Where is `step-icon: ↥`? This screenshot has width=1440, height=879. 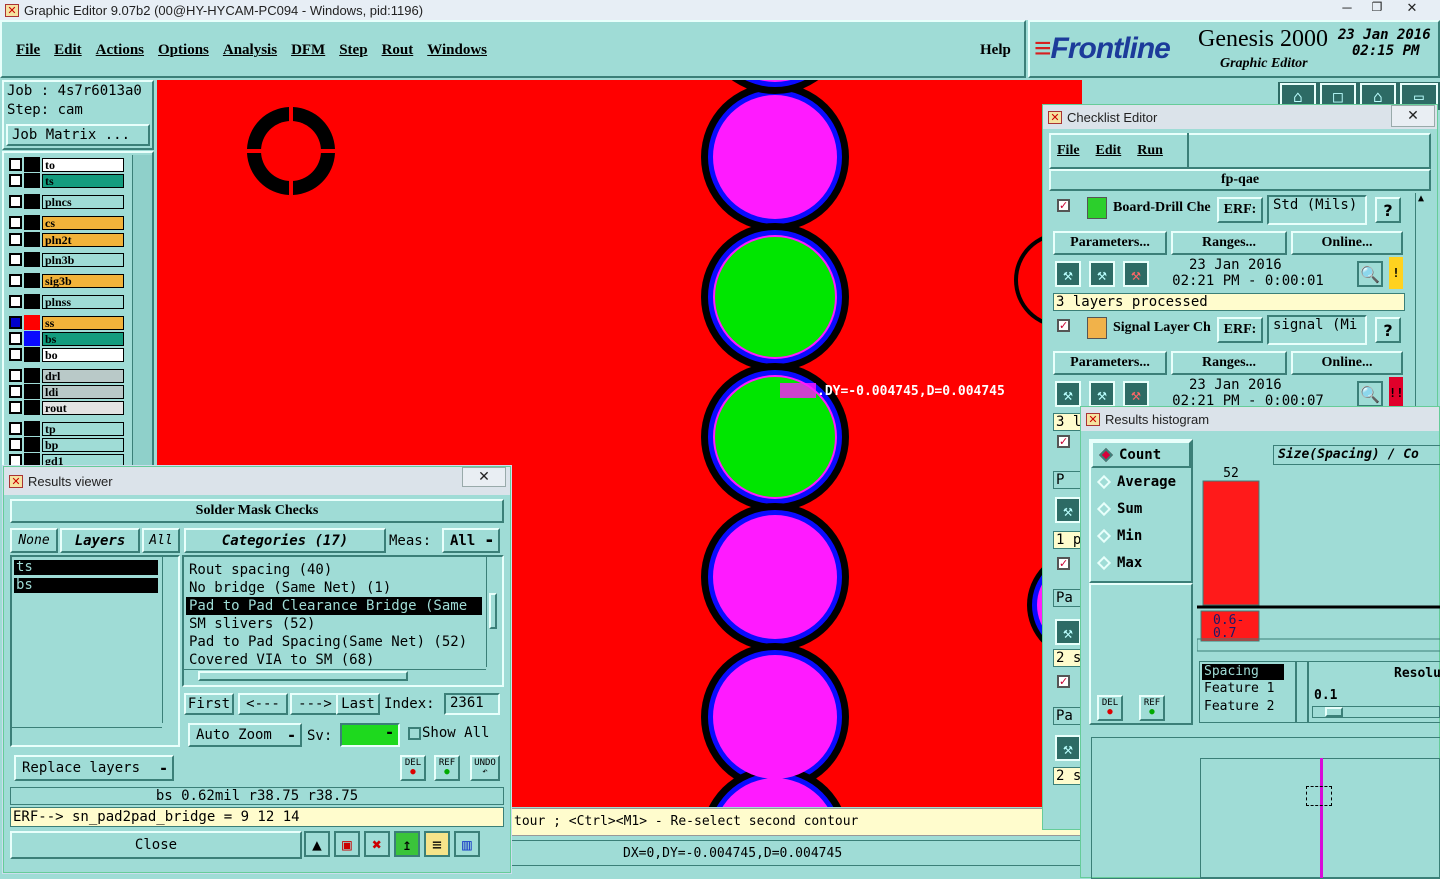
step-icon: ↥ is located at coordinates (407, 844).